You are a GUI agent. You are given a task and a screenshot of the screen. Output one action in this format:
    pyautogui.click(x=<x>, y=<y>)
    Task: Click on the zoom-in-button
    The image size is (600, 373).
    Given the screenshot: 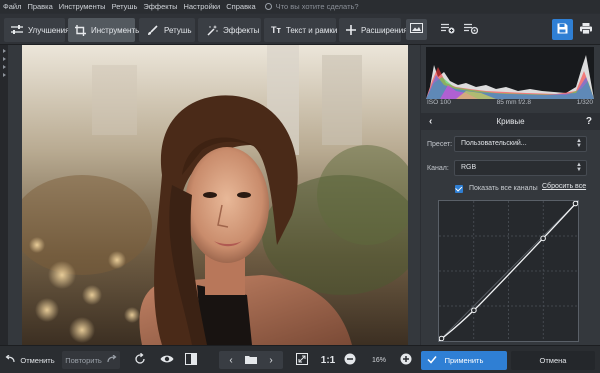 What is the action you would take?
    pyautogui.click(x=406, y=360)
    